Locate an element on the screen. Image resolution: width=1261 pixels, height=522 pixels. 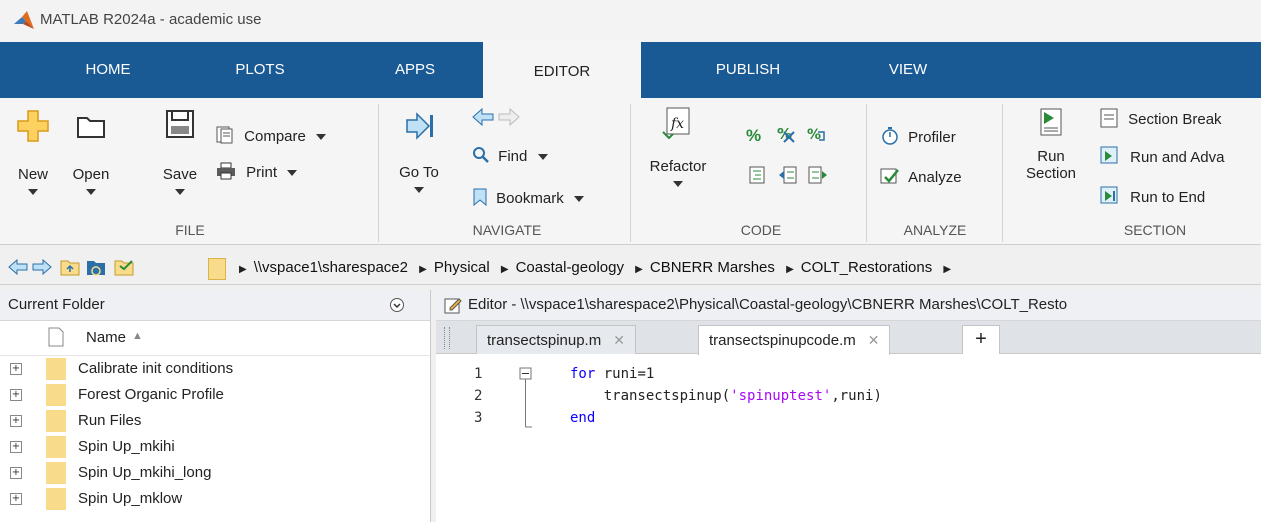
search-icon is located at coordinates (481, 155).